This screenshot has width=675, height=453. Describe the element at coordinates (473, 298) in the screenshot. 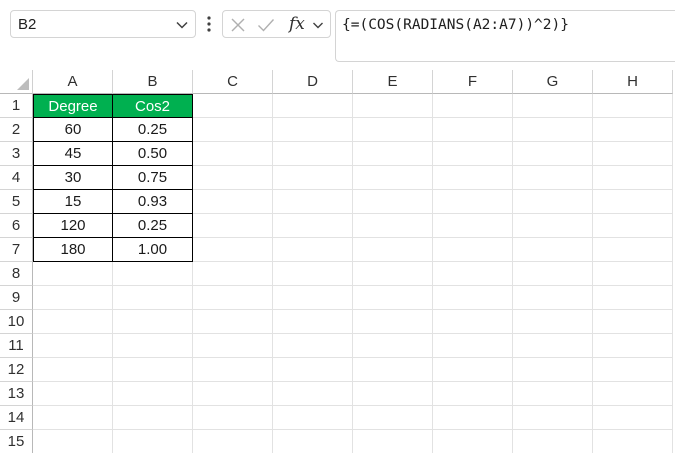

I see `cell-f9` at that location.